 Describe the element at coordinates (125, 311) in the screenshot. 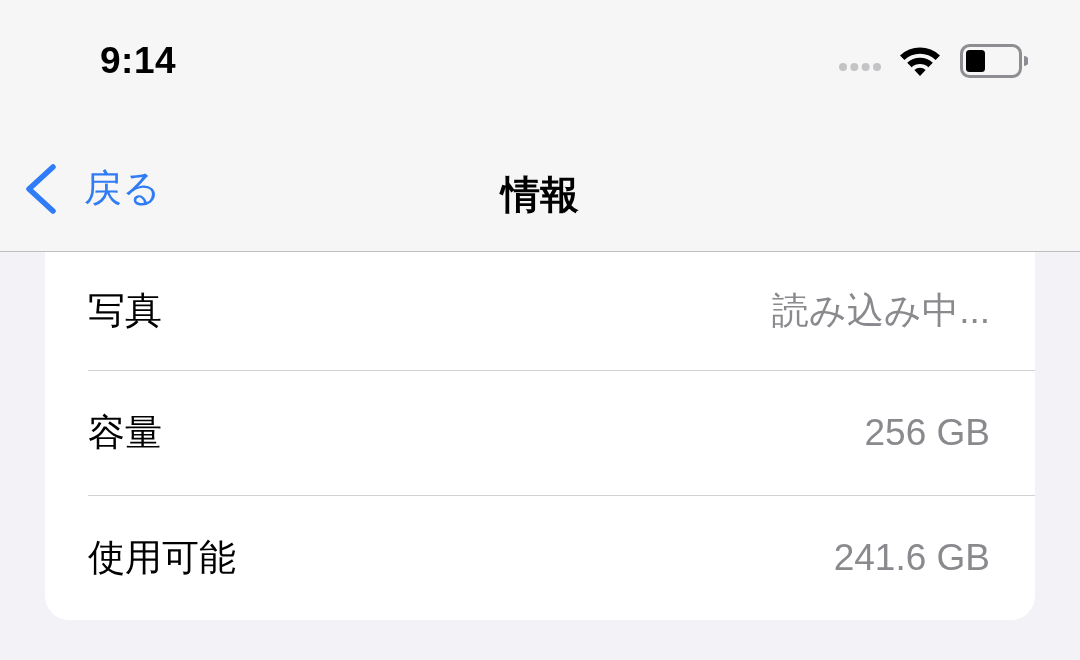

I see `row-label: 写真` at that location.